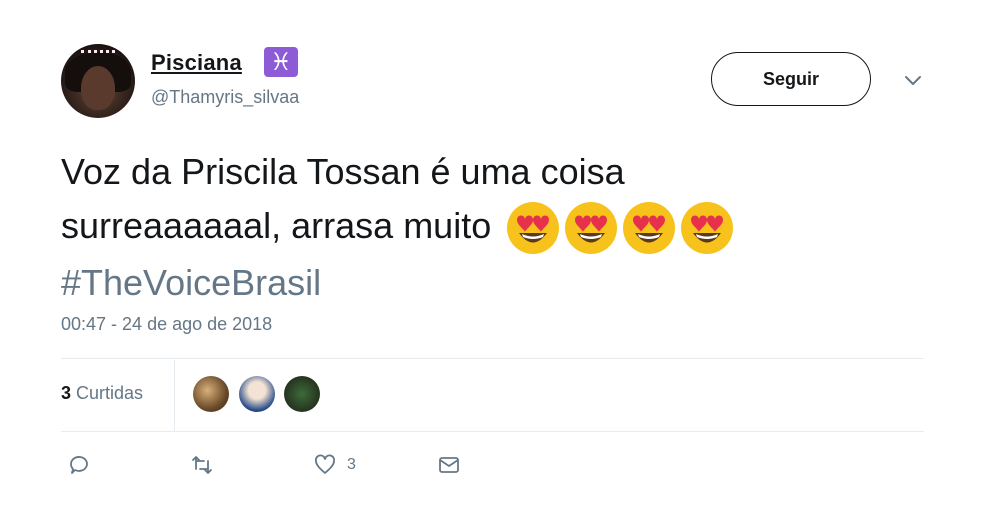  I want to click on divider-bottom, so click(492, 431).